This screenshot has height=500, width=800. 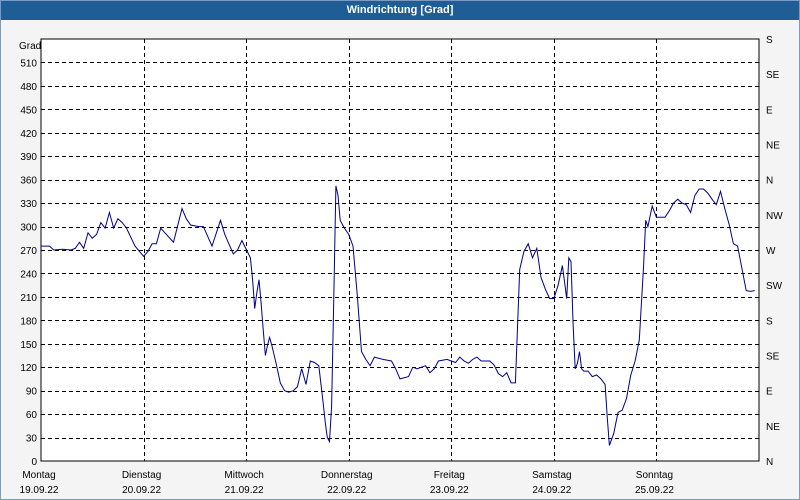 What do you see at coordinates (774, 286) in the screenshot?
I see `compass-tick-label: SW` at bounding box center [774, 286].